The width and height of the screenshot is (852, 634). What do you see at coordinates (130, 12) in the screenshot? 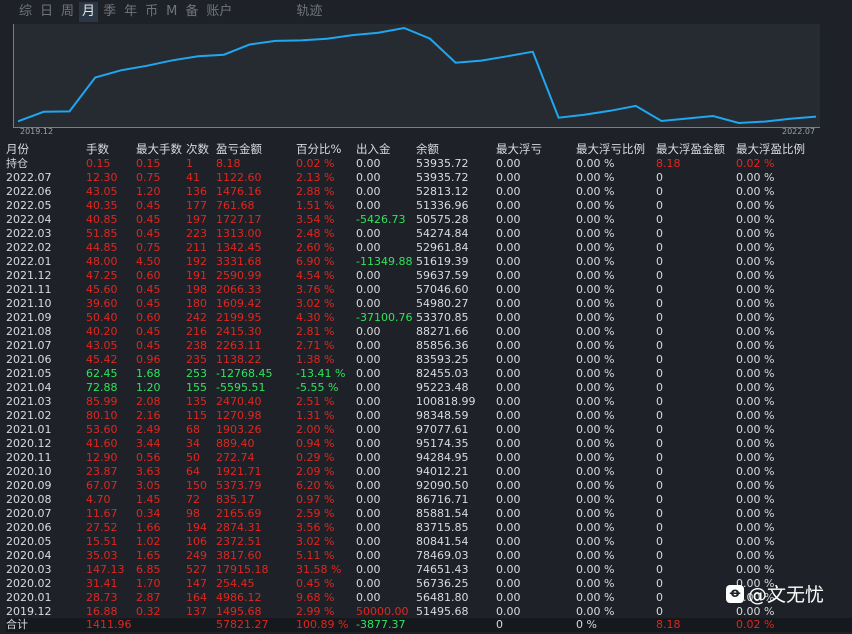
I see `tab-5: 年` at bounding box center [130, 12].